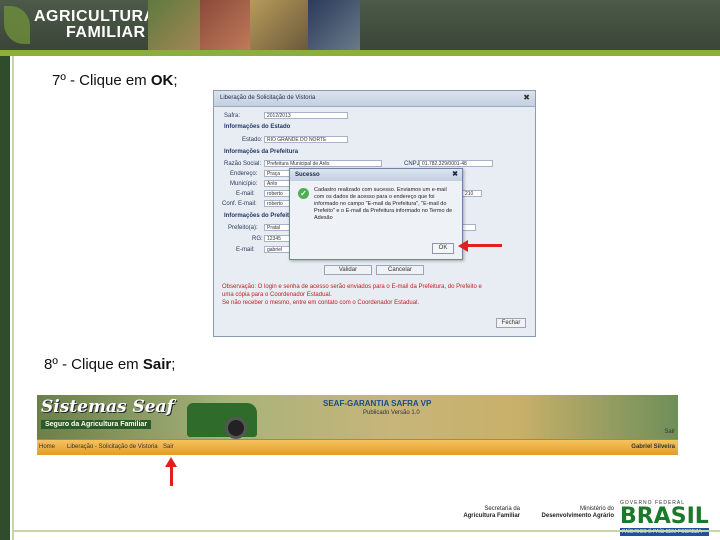  I want to click on agricultura-familiar-logo: AGRICULTURA FAMILIAR, so click(95, 25).